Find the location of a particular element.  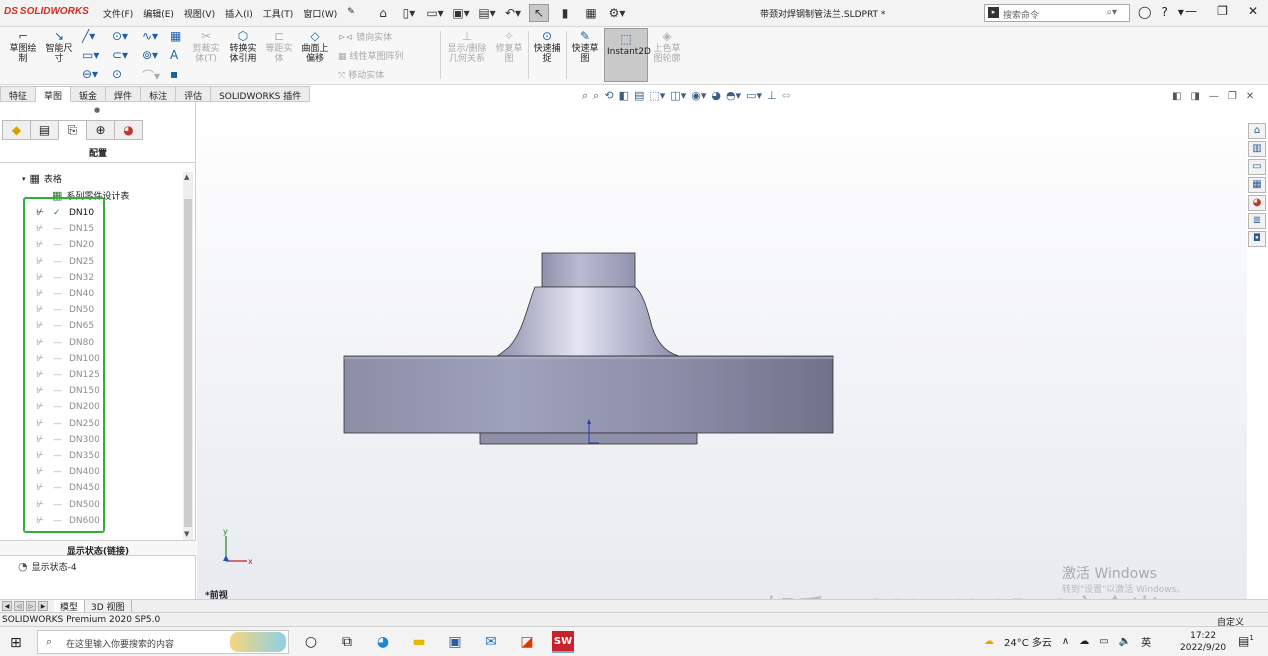

menu-file: 文件(F) is located at coordinates (118, 13).